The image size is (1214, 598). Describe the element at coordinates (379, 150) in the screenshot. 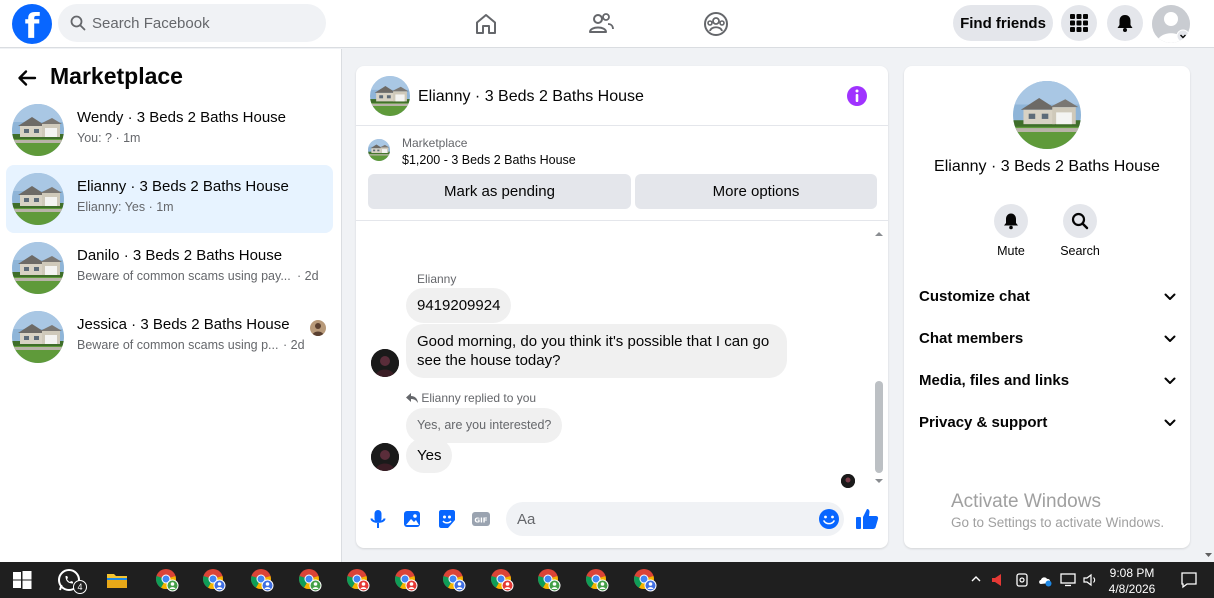

I see `listing-small-thumbnail` at that location.